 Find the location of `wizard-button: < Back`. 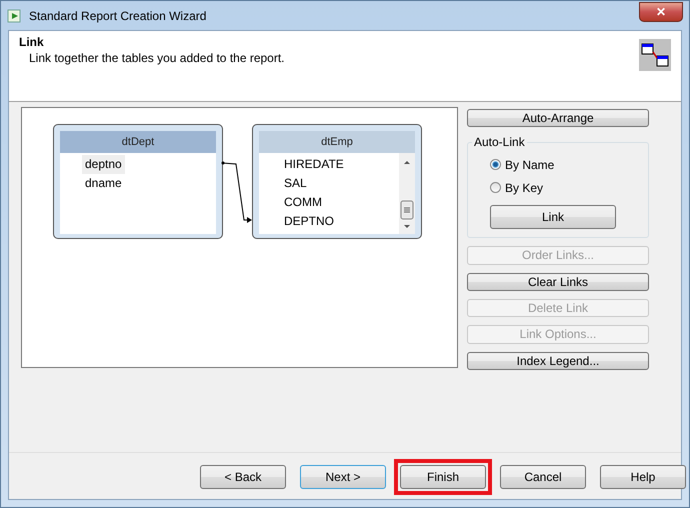

wizard-button: < Back is located at coordinates (243, 477).